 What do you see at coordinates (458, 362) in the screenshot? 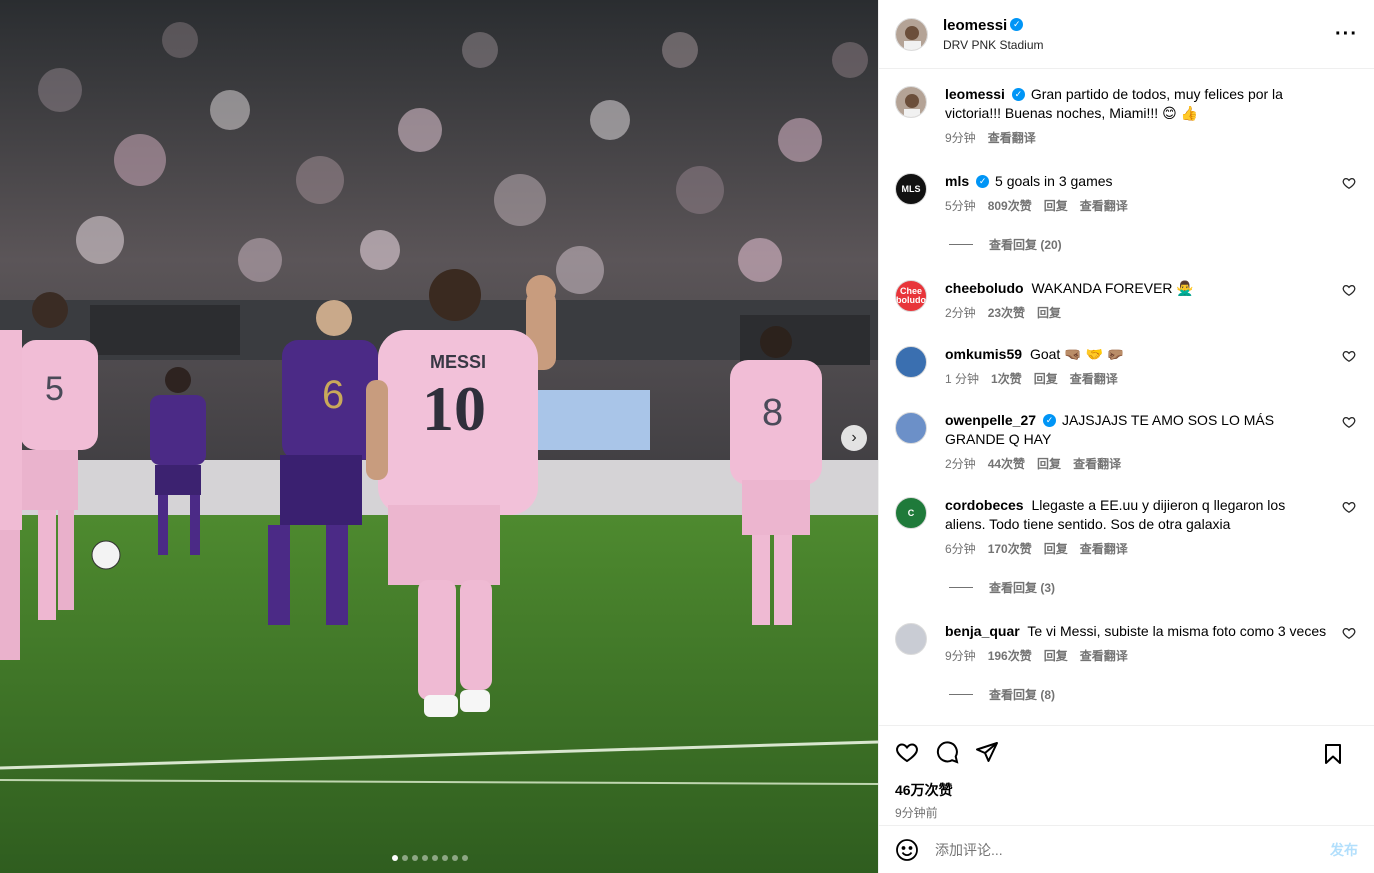
I see `jersey-name: MESSI` at bounding box center [458, 362].